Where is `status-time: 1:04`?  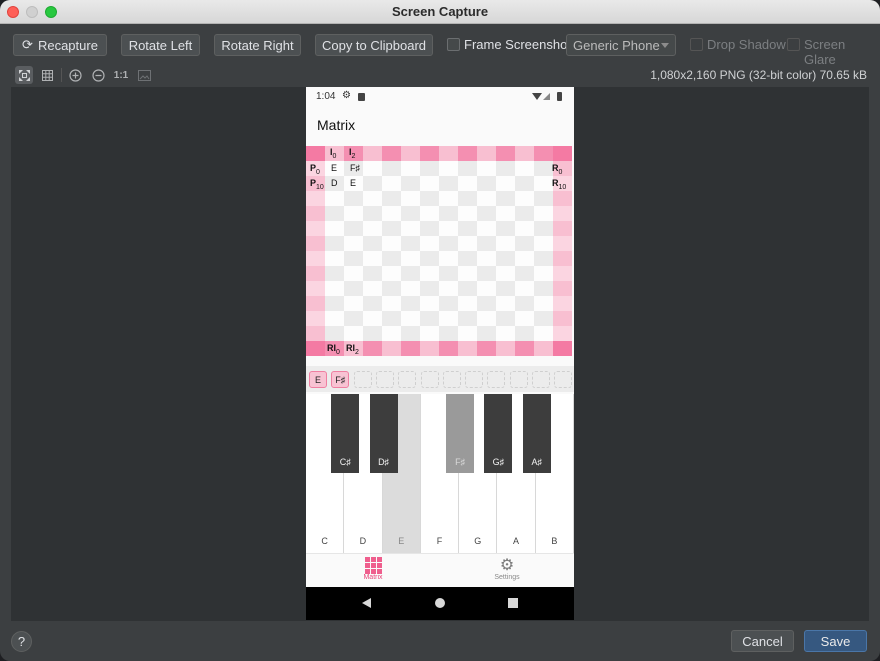 status-time: 1:04 is located at coordinates (326, 96).